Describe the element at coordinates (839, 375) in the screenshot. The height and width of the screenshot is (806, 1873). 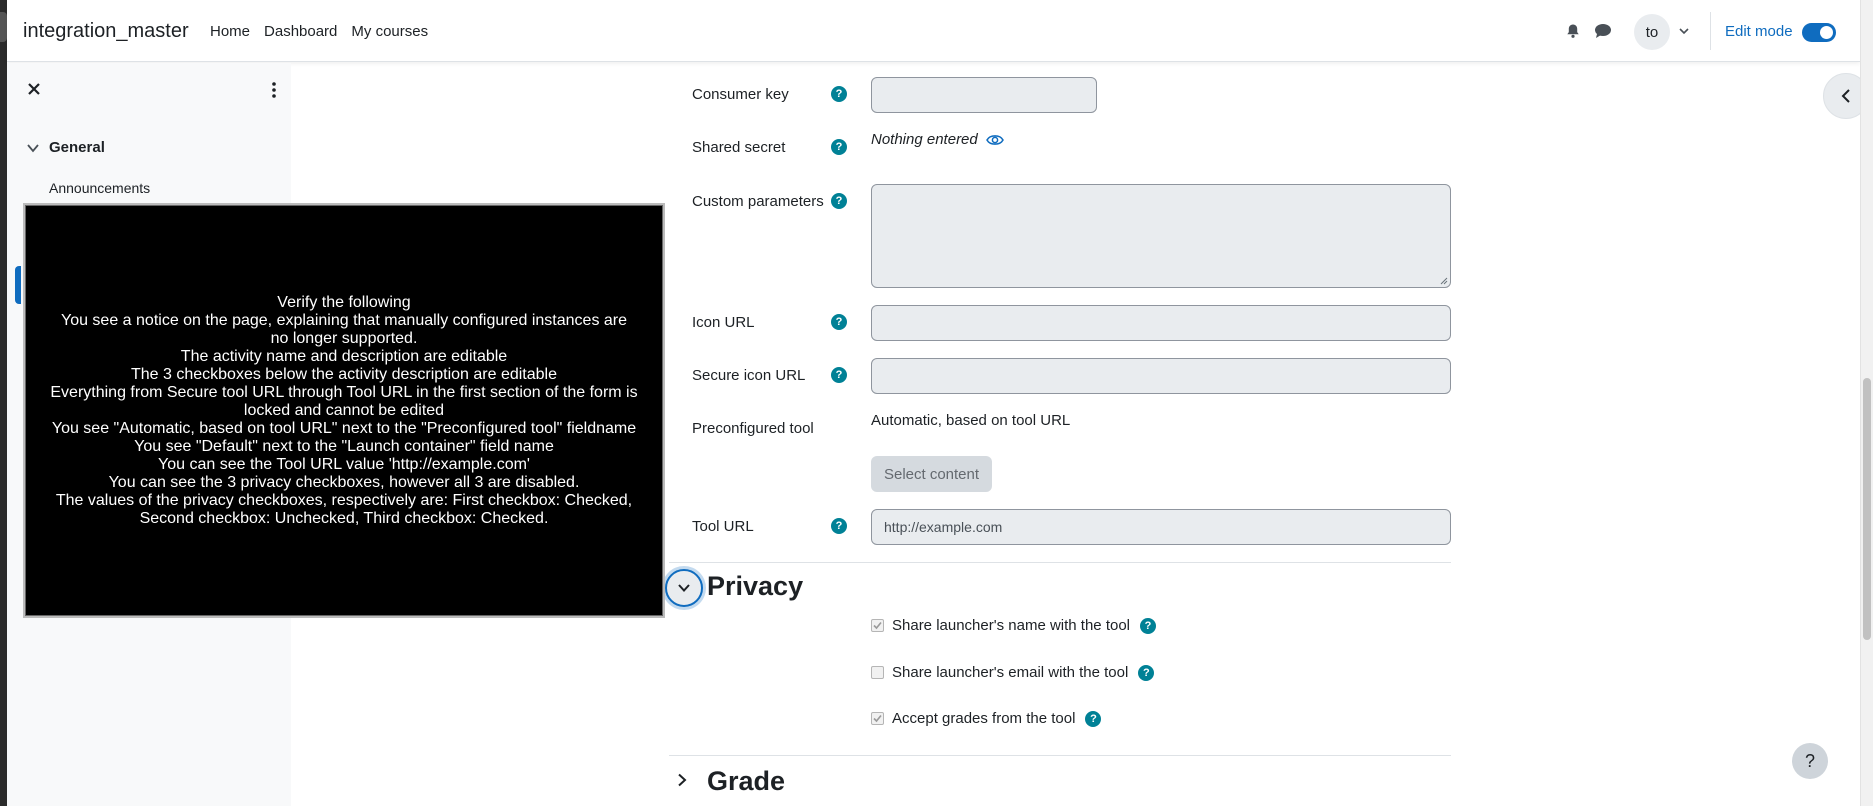
I see `secure-icon-url-help-icon: ?` at that location.